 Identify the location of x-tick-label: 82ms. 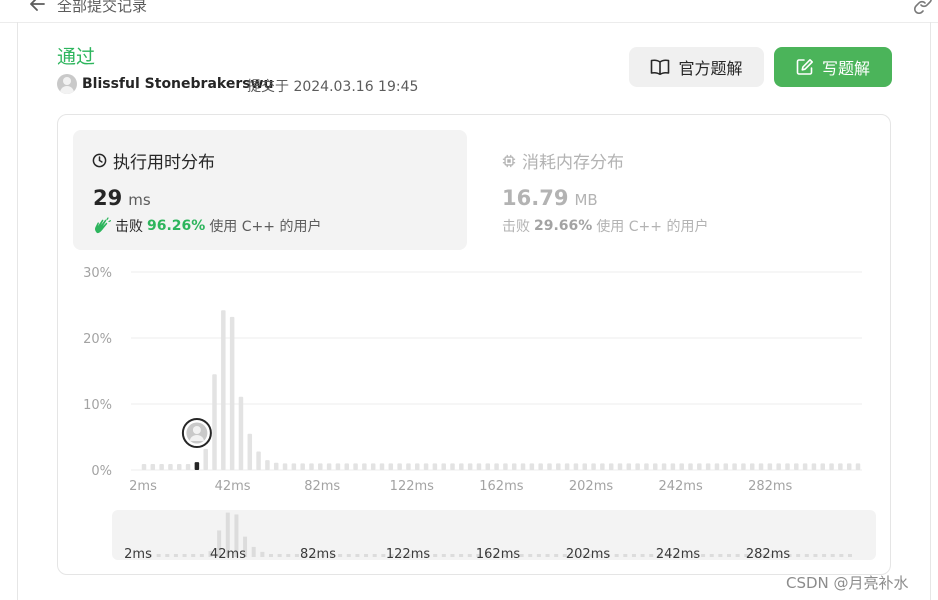
(322, 486).